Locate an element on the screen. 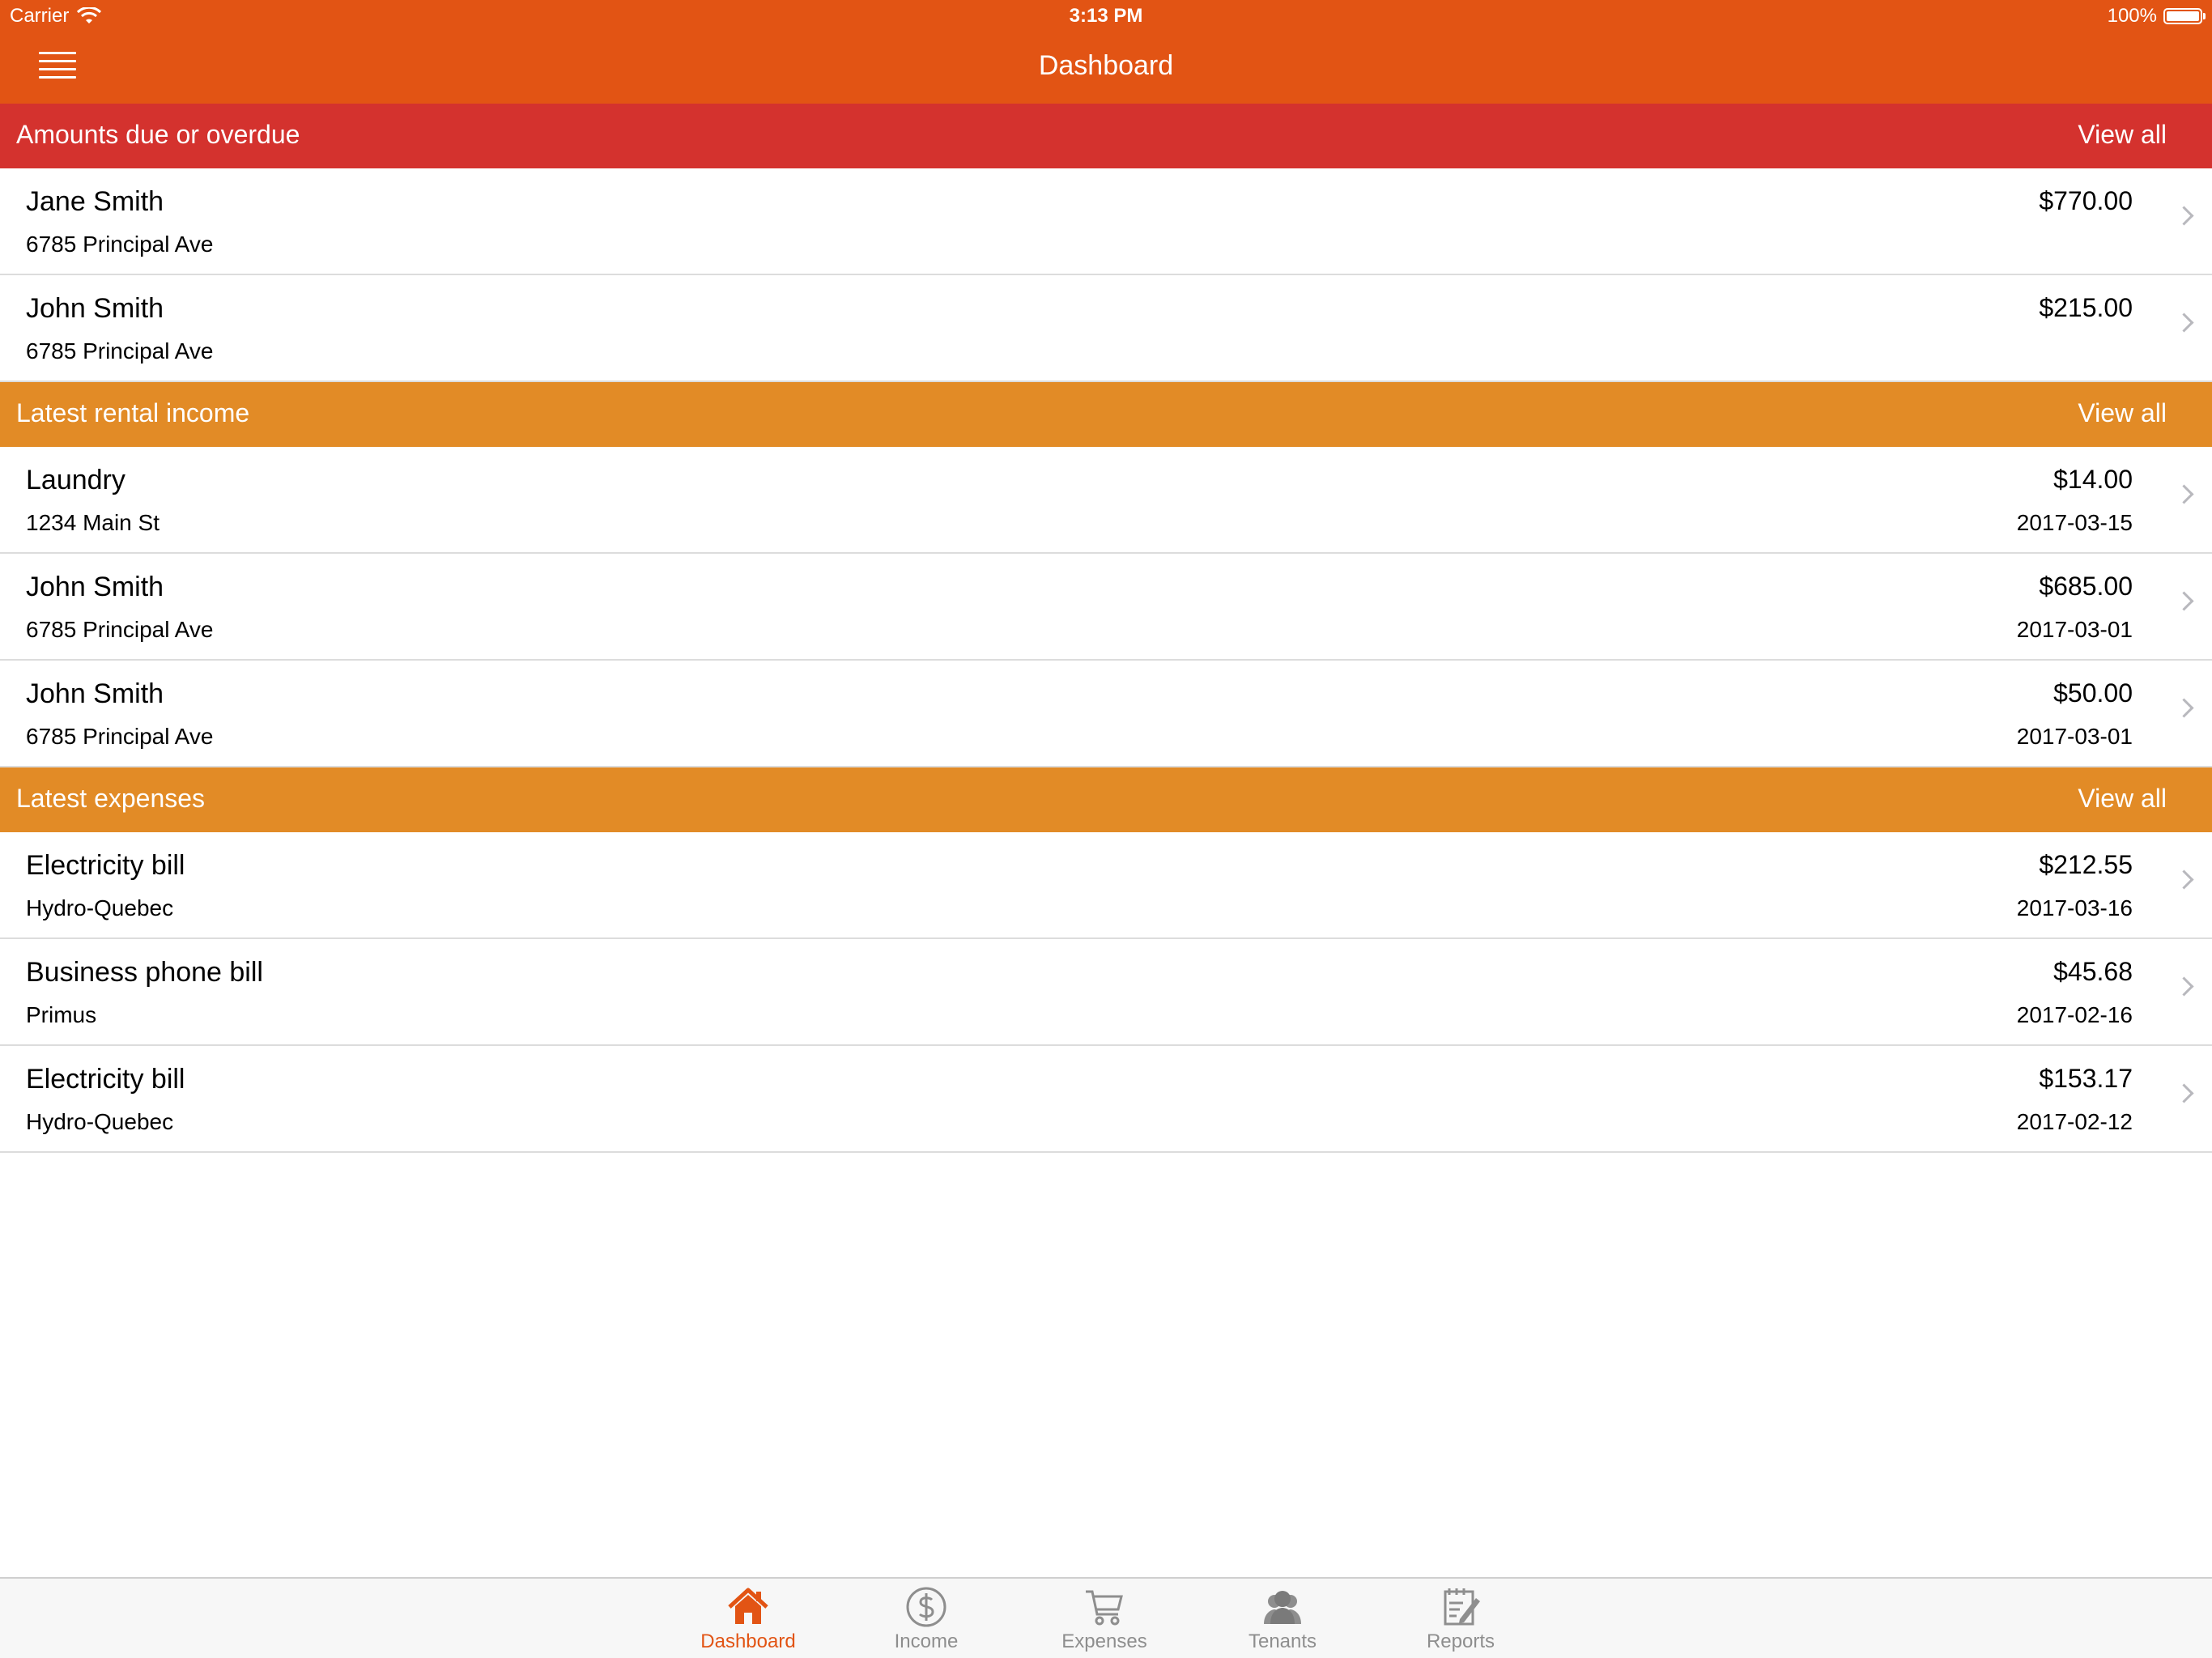 The width and height of the screenshot is (2212, 1658). view-all-expenses-button: View all is located at coordinates (2122, 799).